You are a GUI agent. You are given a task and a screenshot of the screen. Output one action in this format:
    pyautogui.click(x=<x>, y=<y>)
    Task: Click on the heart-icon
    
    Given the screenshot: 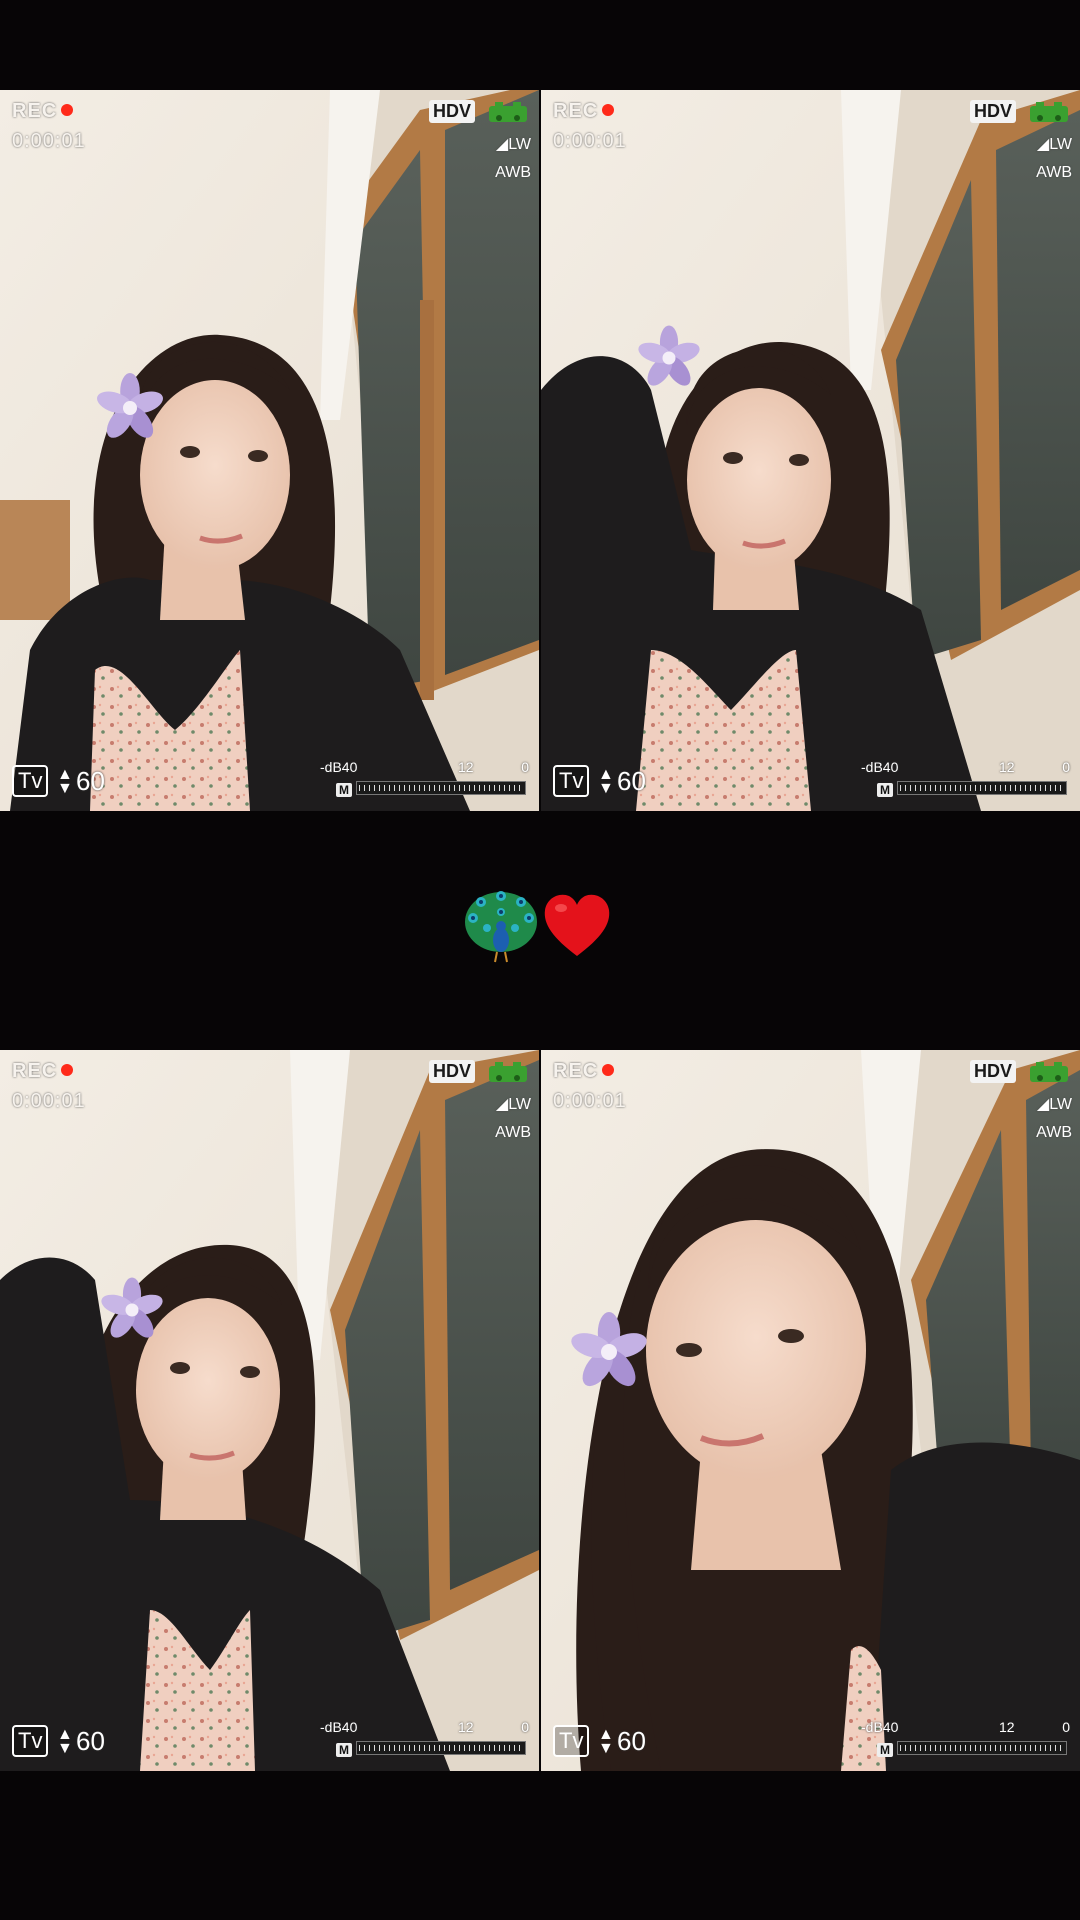 What is the action you would take?
    pyautogui.click(x=577, y=925)
    